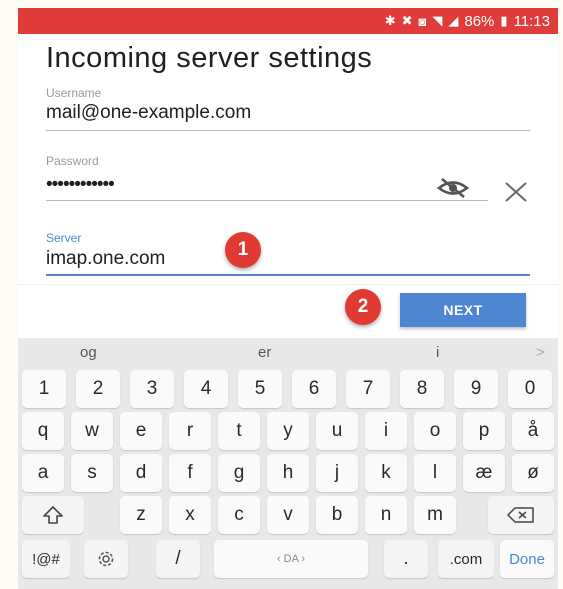 Image resolution: width=563 pixels, height=589 pixels. I want to click on key-8: 8, so click(422, 389).